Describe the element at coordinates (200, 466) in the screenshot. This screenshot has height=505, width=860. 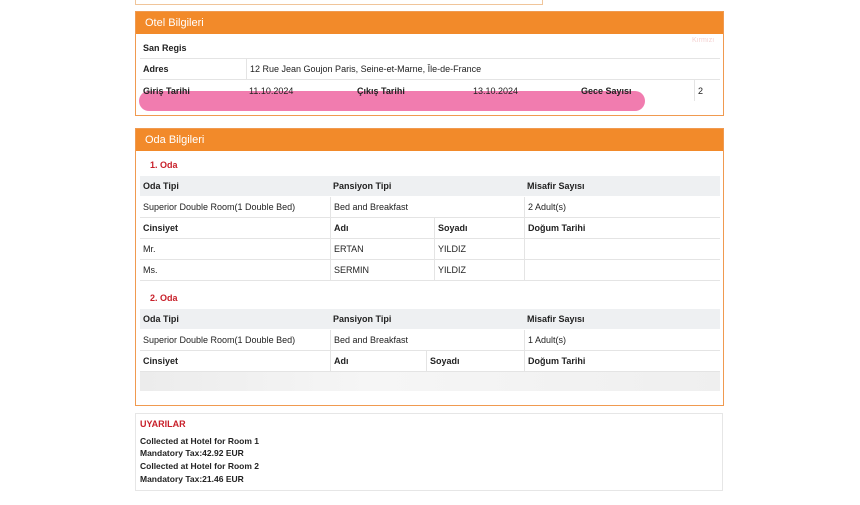
I see `warning-line: Collected at Hotel for Room 2` at that location.